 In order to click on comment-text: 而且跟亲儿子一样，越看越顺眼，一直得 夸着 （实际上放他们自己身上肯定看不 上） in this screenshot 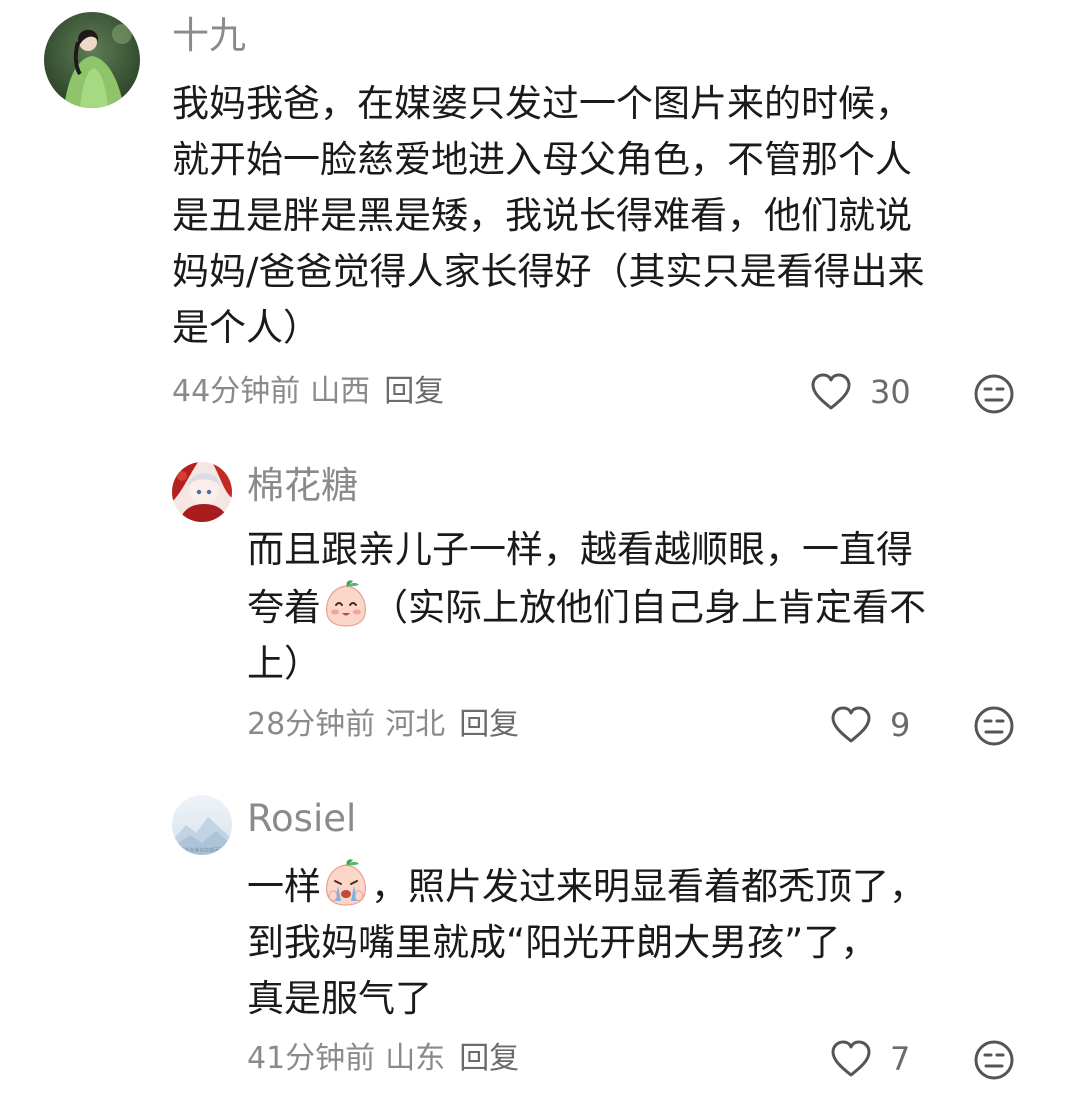, I will do `click(586, 607)`.